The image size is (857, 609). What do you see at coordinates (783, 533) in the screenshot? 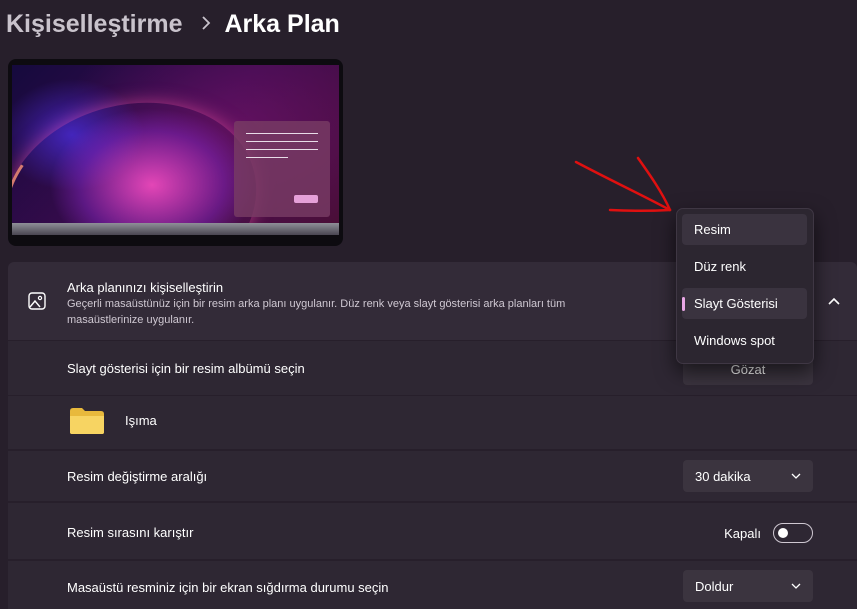
I see `toggle-knob` at bounding box center [783, 533].